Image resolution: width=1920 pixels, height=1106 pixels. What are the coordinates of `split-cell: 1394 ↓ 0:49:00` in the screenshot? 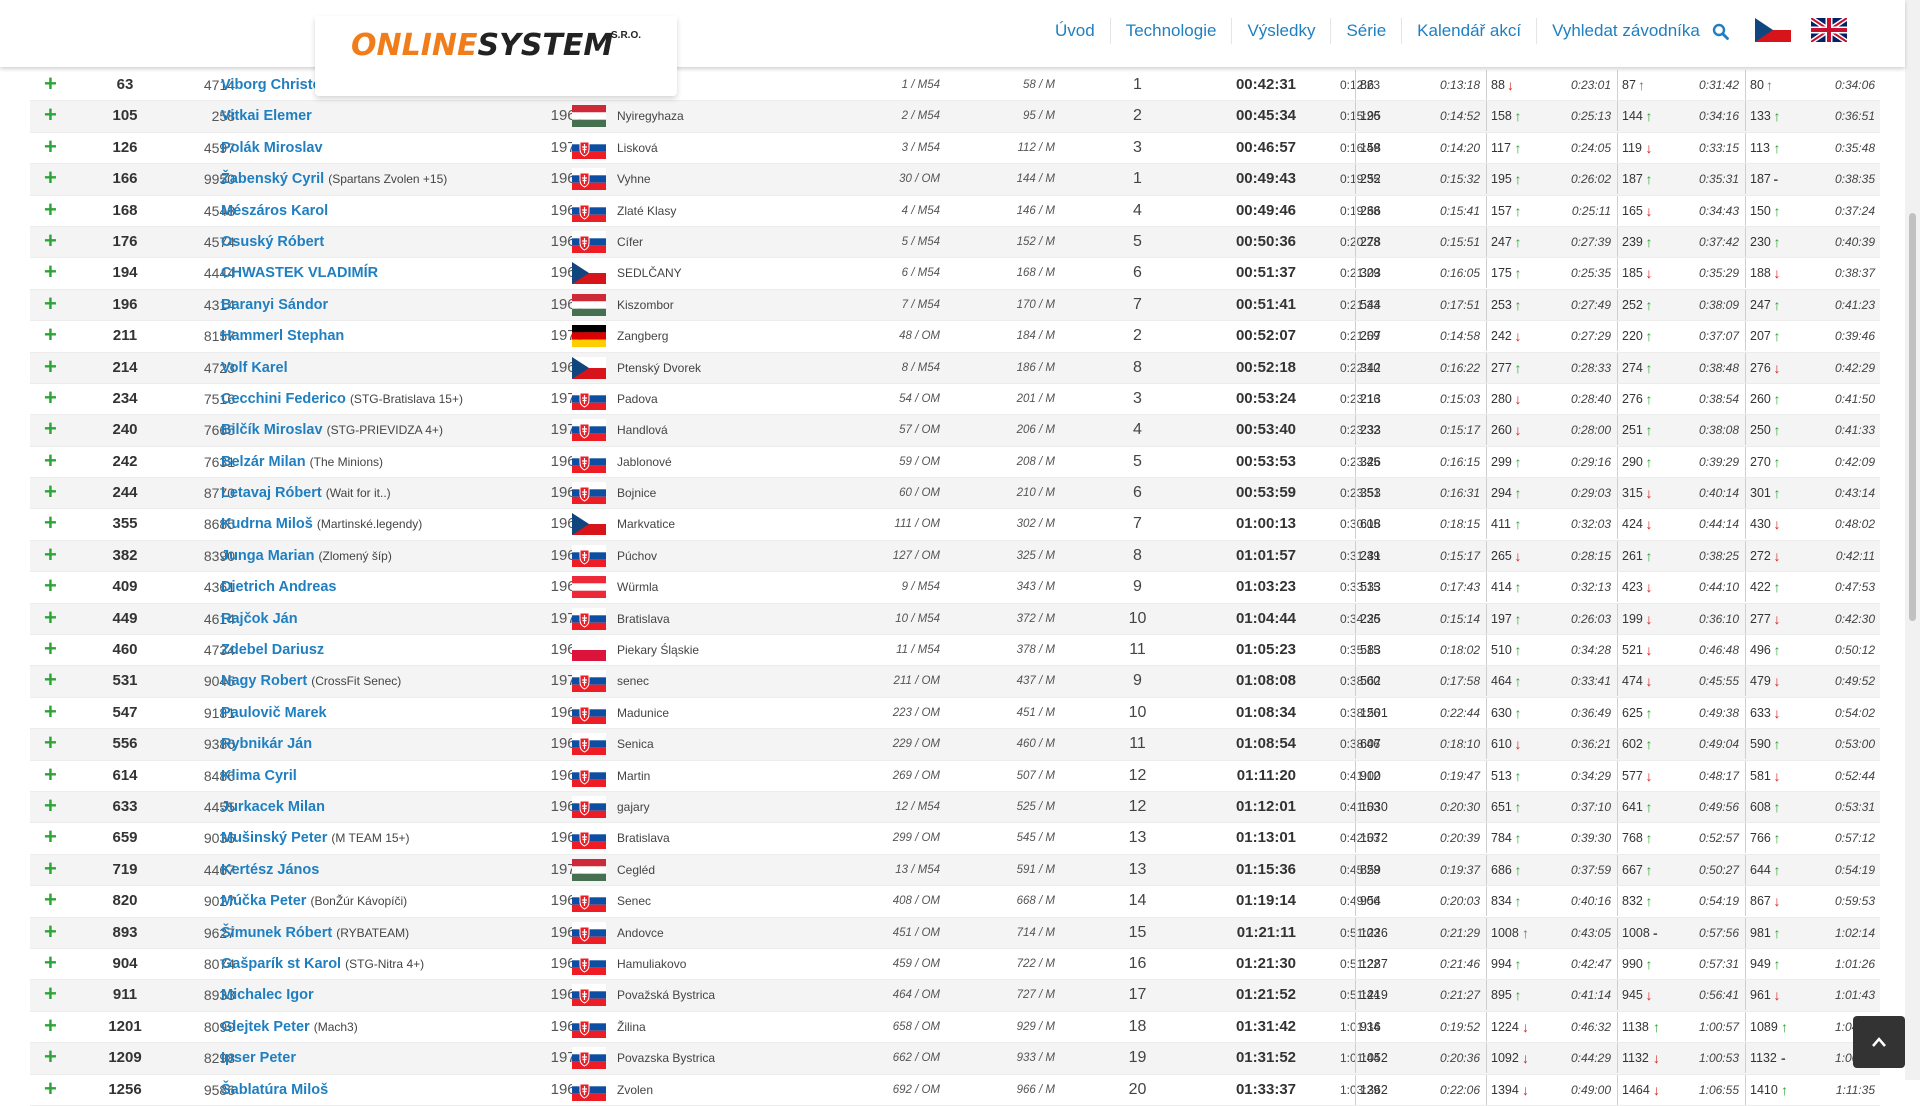 It's located at (1551, 1089).